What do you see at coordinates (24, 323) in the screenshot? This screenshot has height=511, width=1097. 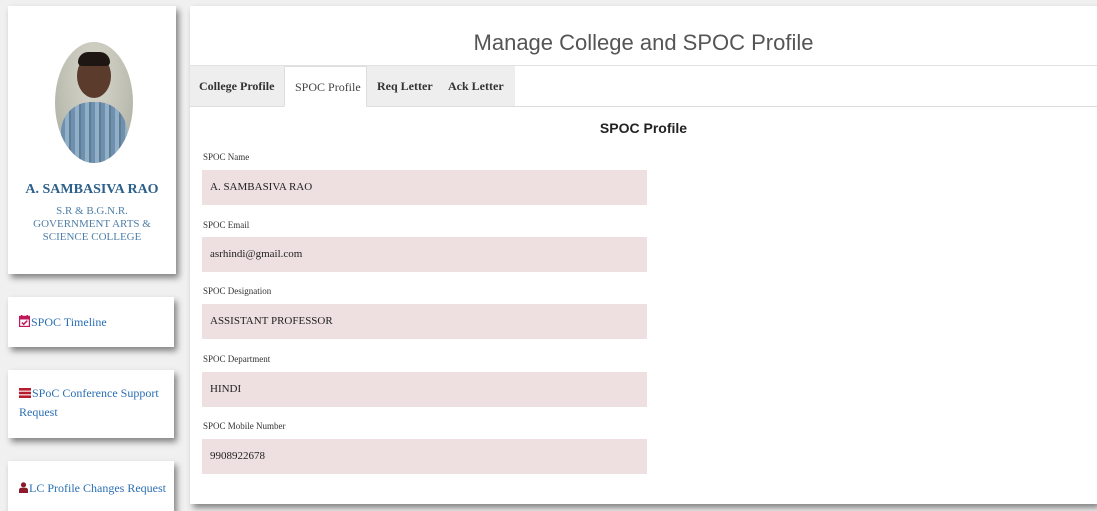 I see `calendar-check-icon` at bounding box center [24, 323].